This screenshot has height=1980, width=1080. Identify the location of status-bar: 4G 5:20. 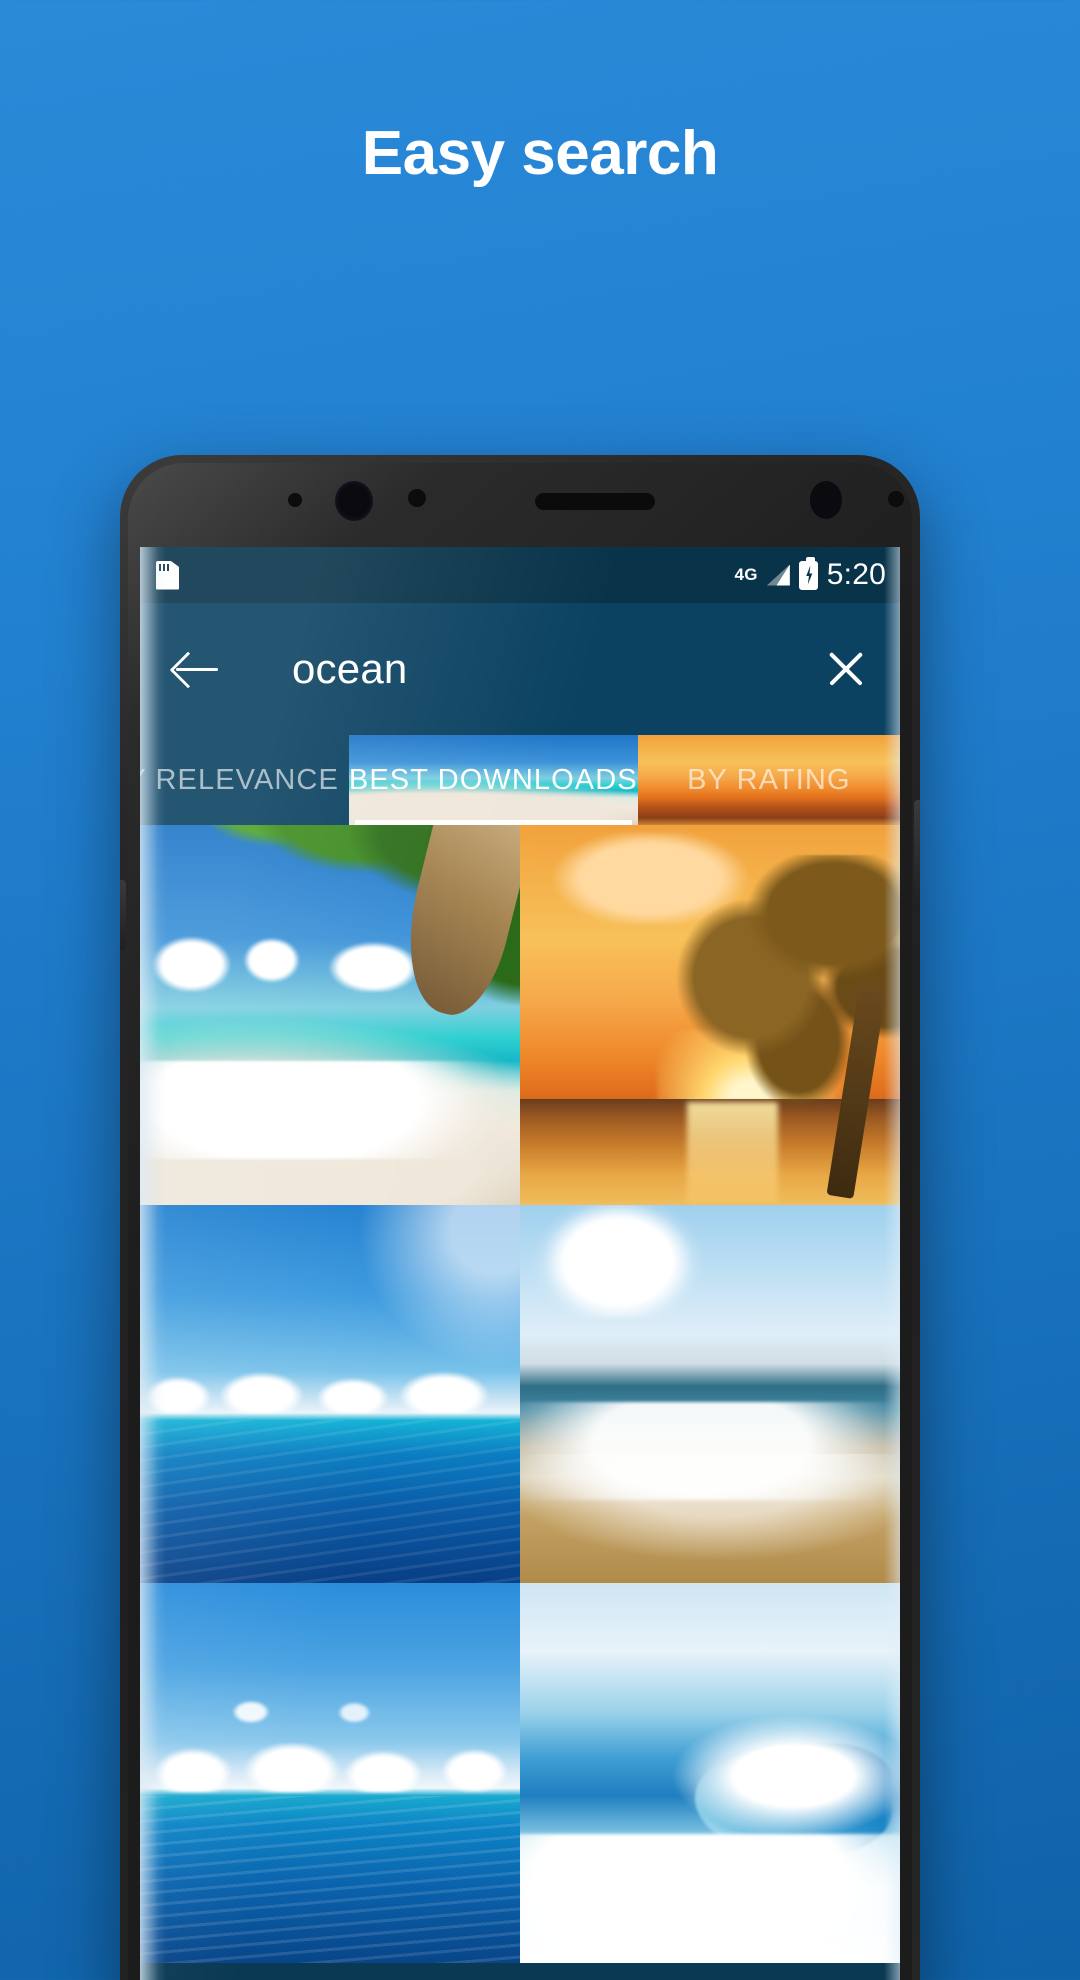
(520, 575).